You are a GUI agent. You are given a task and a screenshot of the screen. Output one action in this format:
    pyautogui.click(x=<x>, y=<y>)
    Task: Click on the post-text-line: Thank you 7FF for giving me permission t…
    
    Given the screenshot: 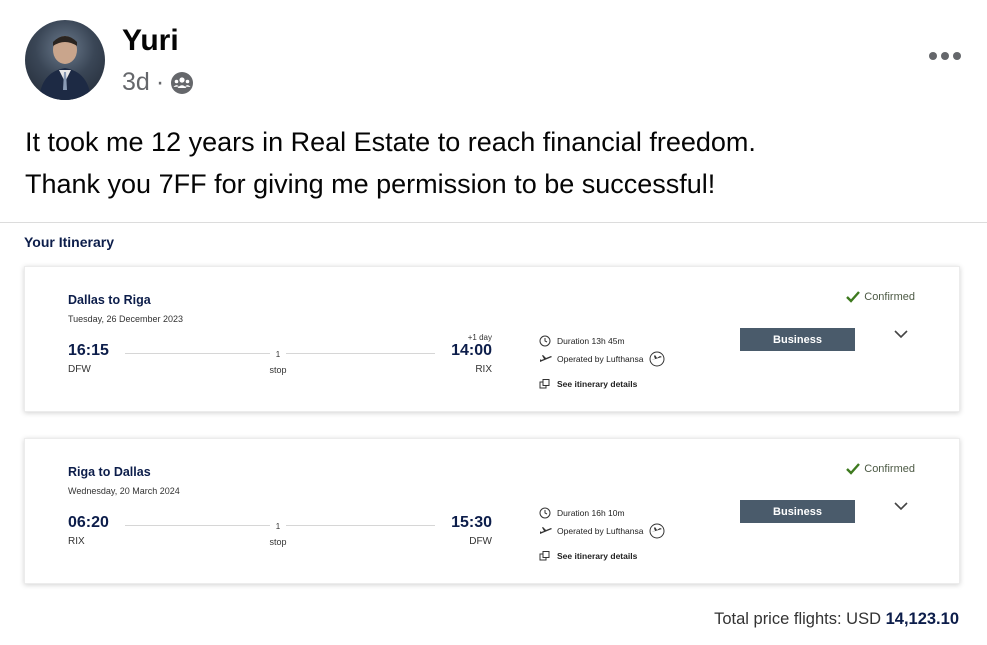 What is the action you would take?
    pyautogui.click(x=370, y=184)
    